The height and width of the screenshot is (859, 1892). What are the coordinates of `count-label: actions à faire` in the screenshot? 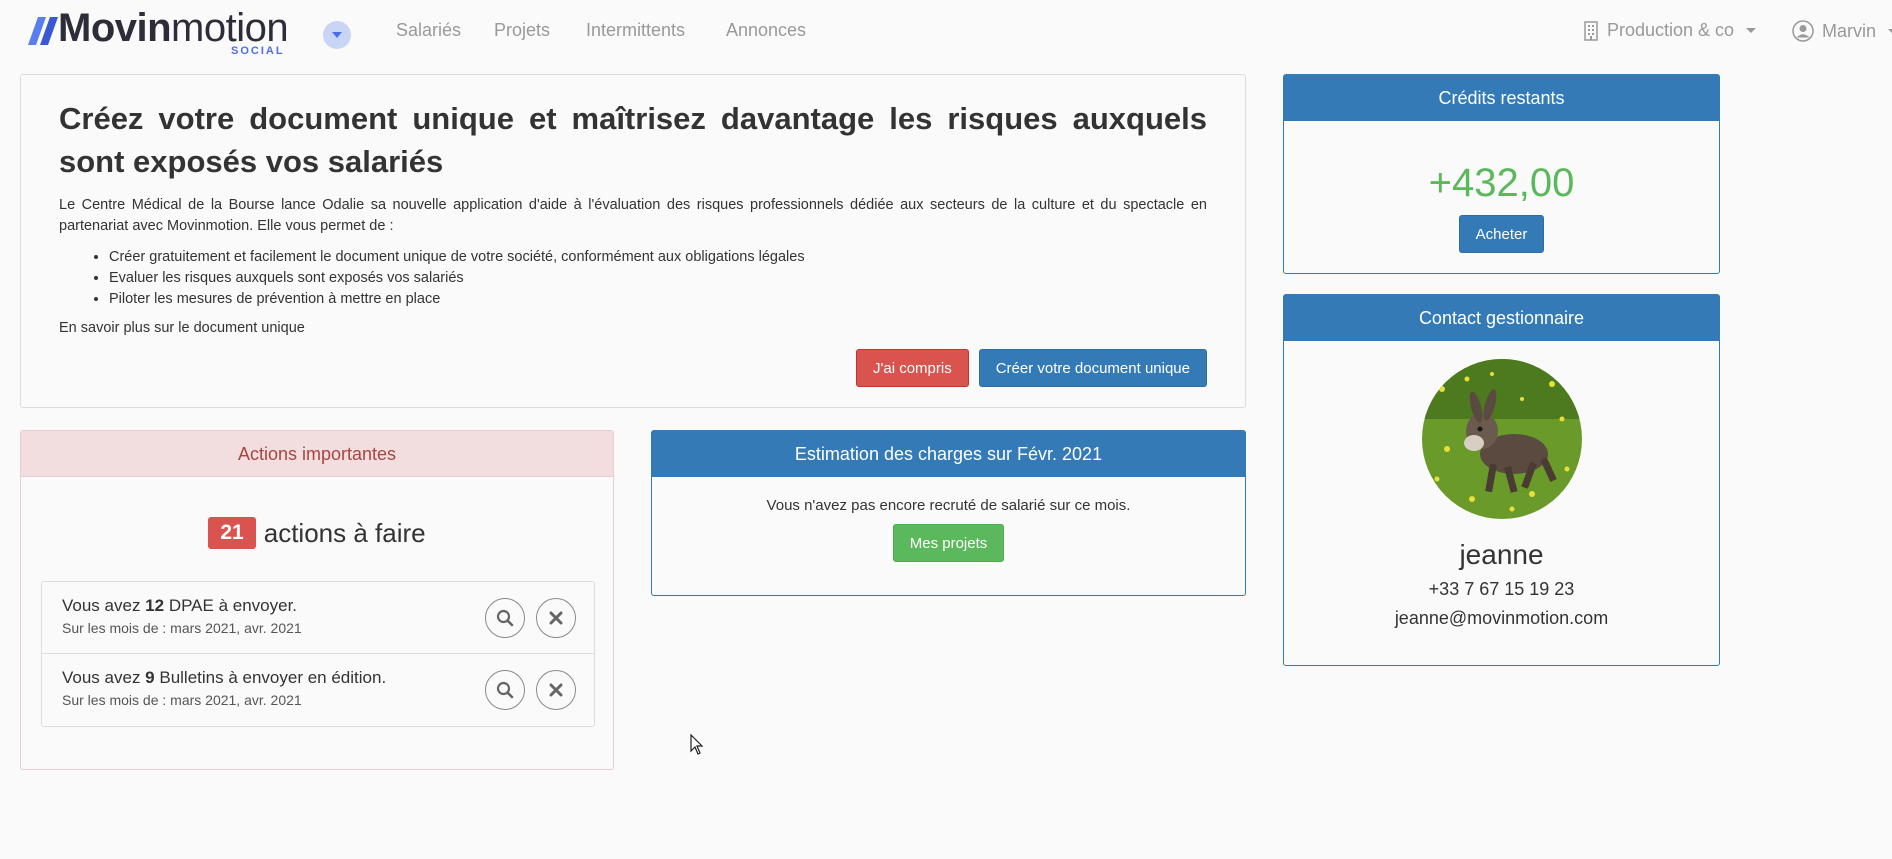 It's located at (344, 532).